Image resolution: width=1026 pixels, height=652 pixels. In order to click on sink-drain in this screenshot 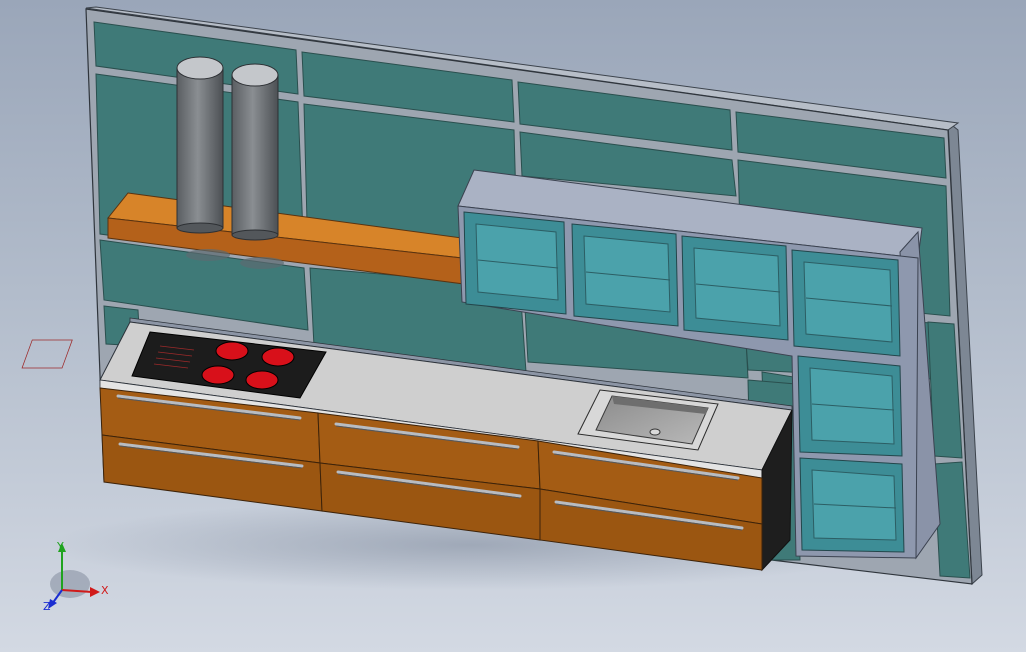, I will do `click(655, 432)`.